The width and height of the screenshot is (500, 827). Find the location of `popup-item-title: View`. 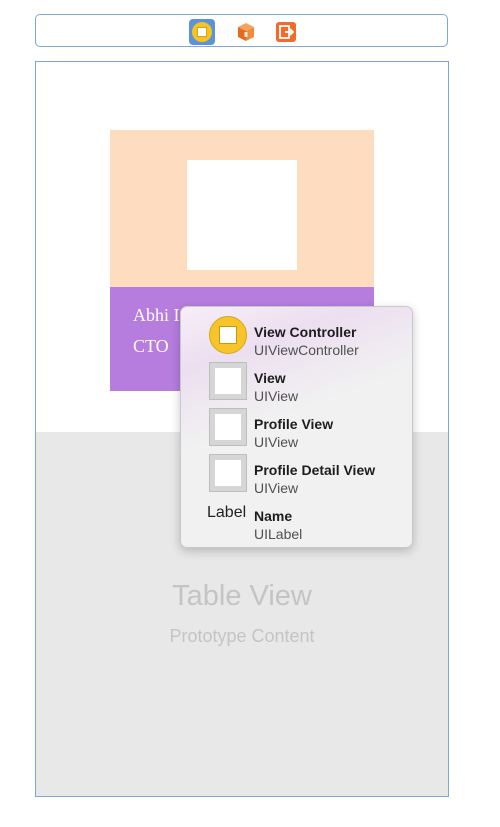

popup-item-title: View is located at coordinates (270, 378).